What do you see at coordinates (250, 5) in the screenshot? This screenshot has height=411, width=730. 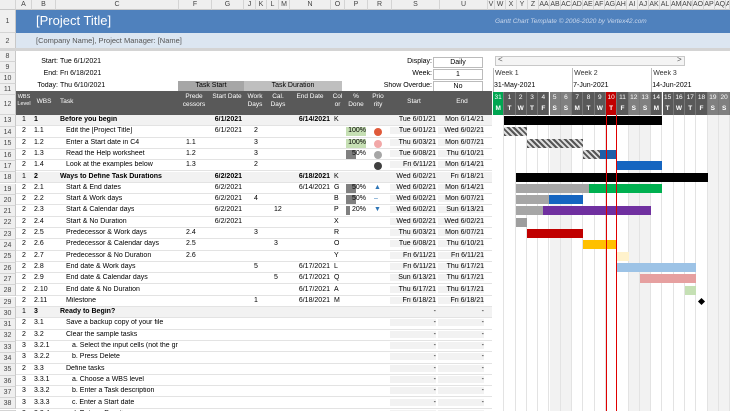 I see `column-letter: J` at bounding box center [250, 5].